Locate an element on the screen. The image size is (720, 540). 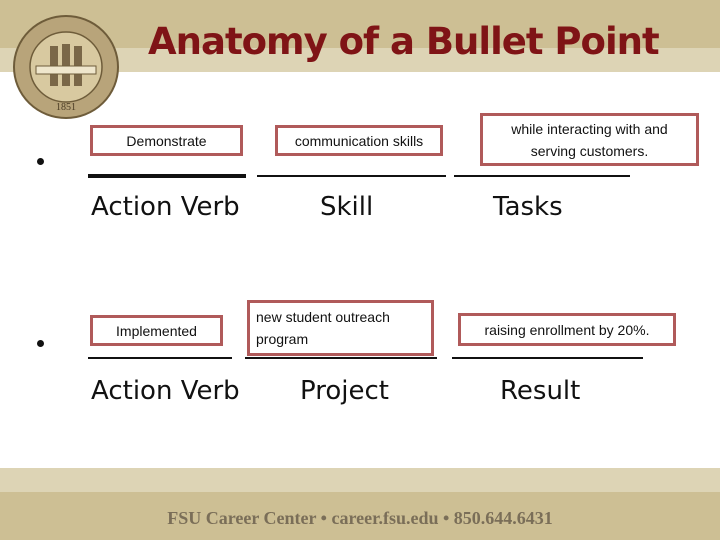
footer-band-light is located at coordinates (360, 480).